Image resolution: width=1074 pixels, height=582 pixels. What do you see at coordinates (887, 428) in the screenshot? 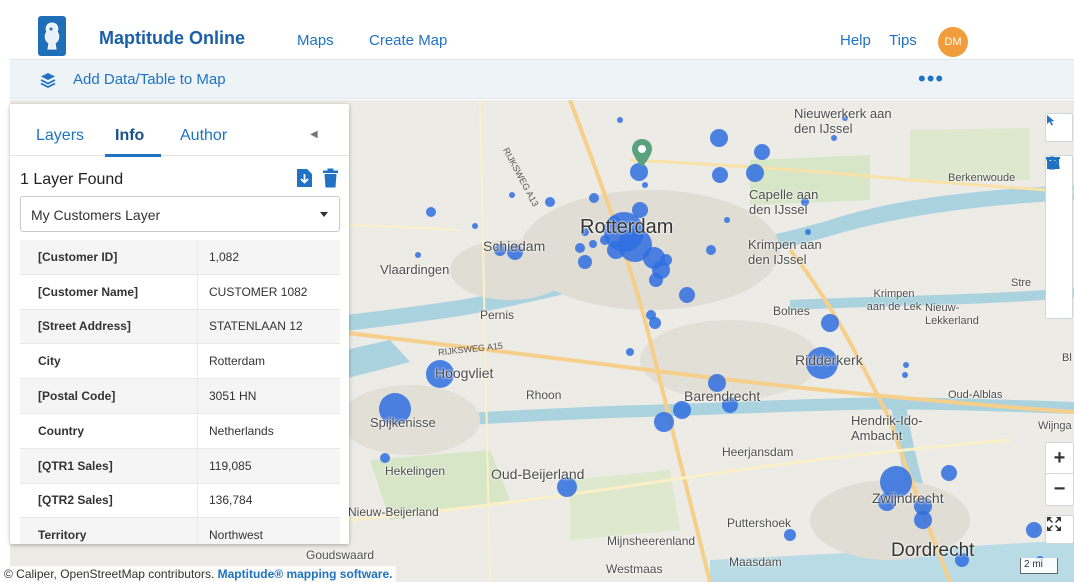
I see `place-label-hendrik-ido-ambacht: Hendrik-Ido-Ambacht` at bounding box center [887, 428].